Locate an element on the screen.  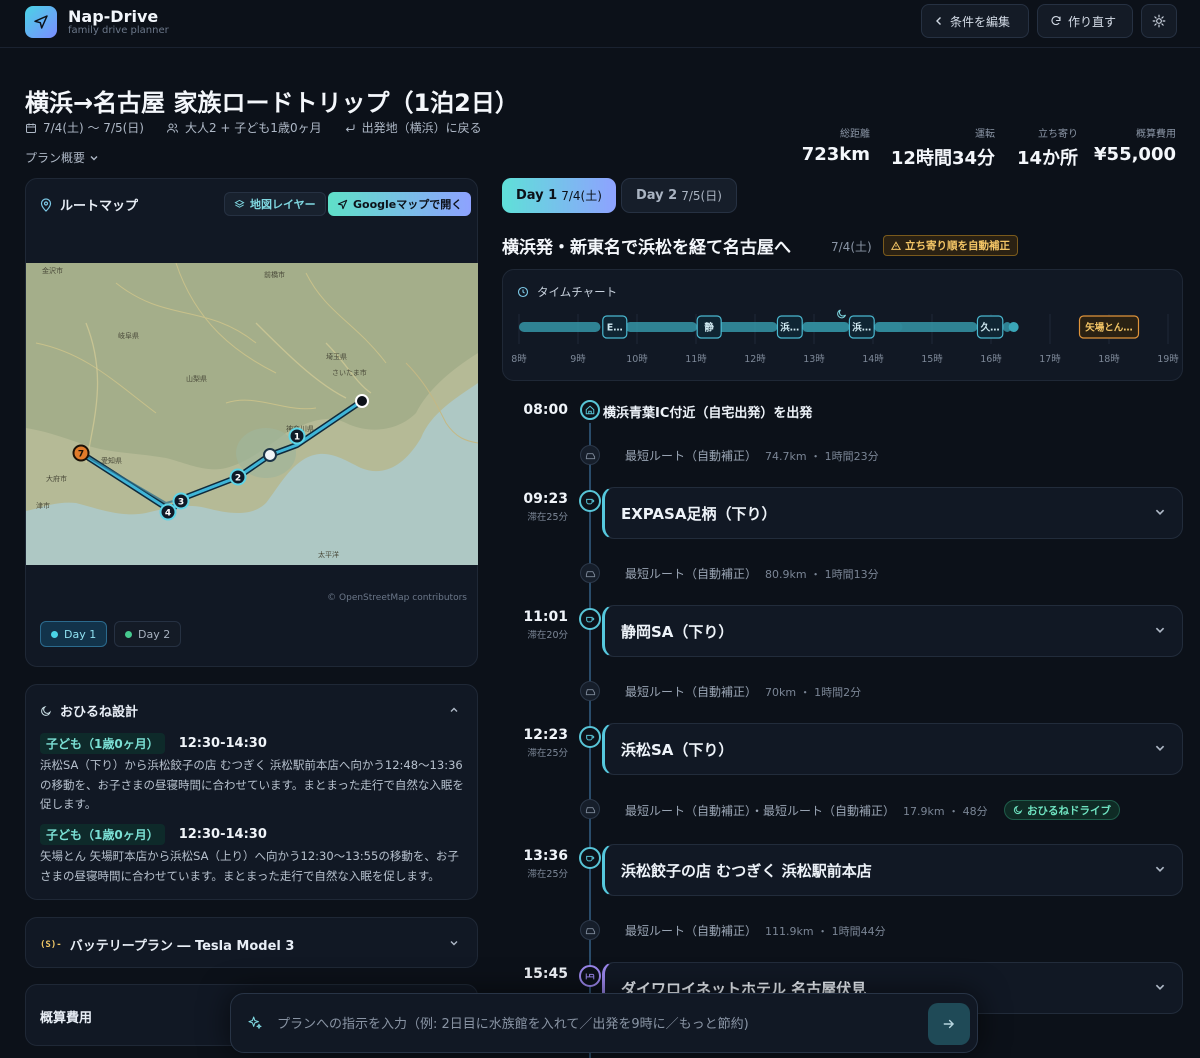
stop-card-shizuoka-sa: 静岡SA（下り） is located at coordinates (892, 631).